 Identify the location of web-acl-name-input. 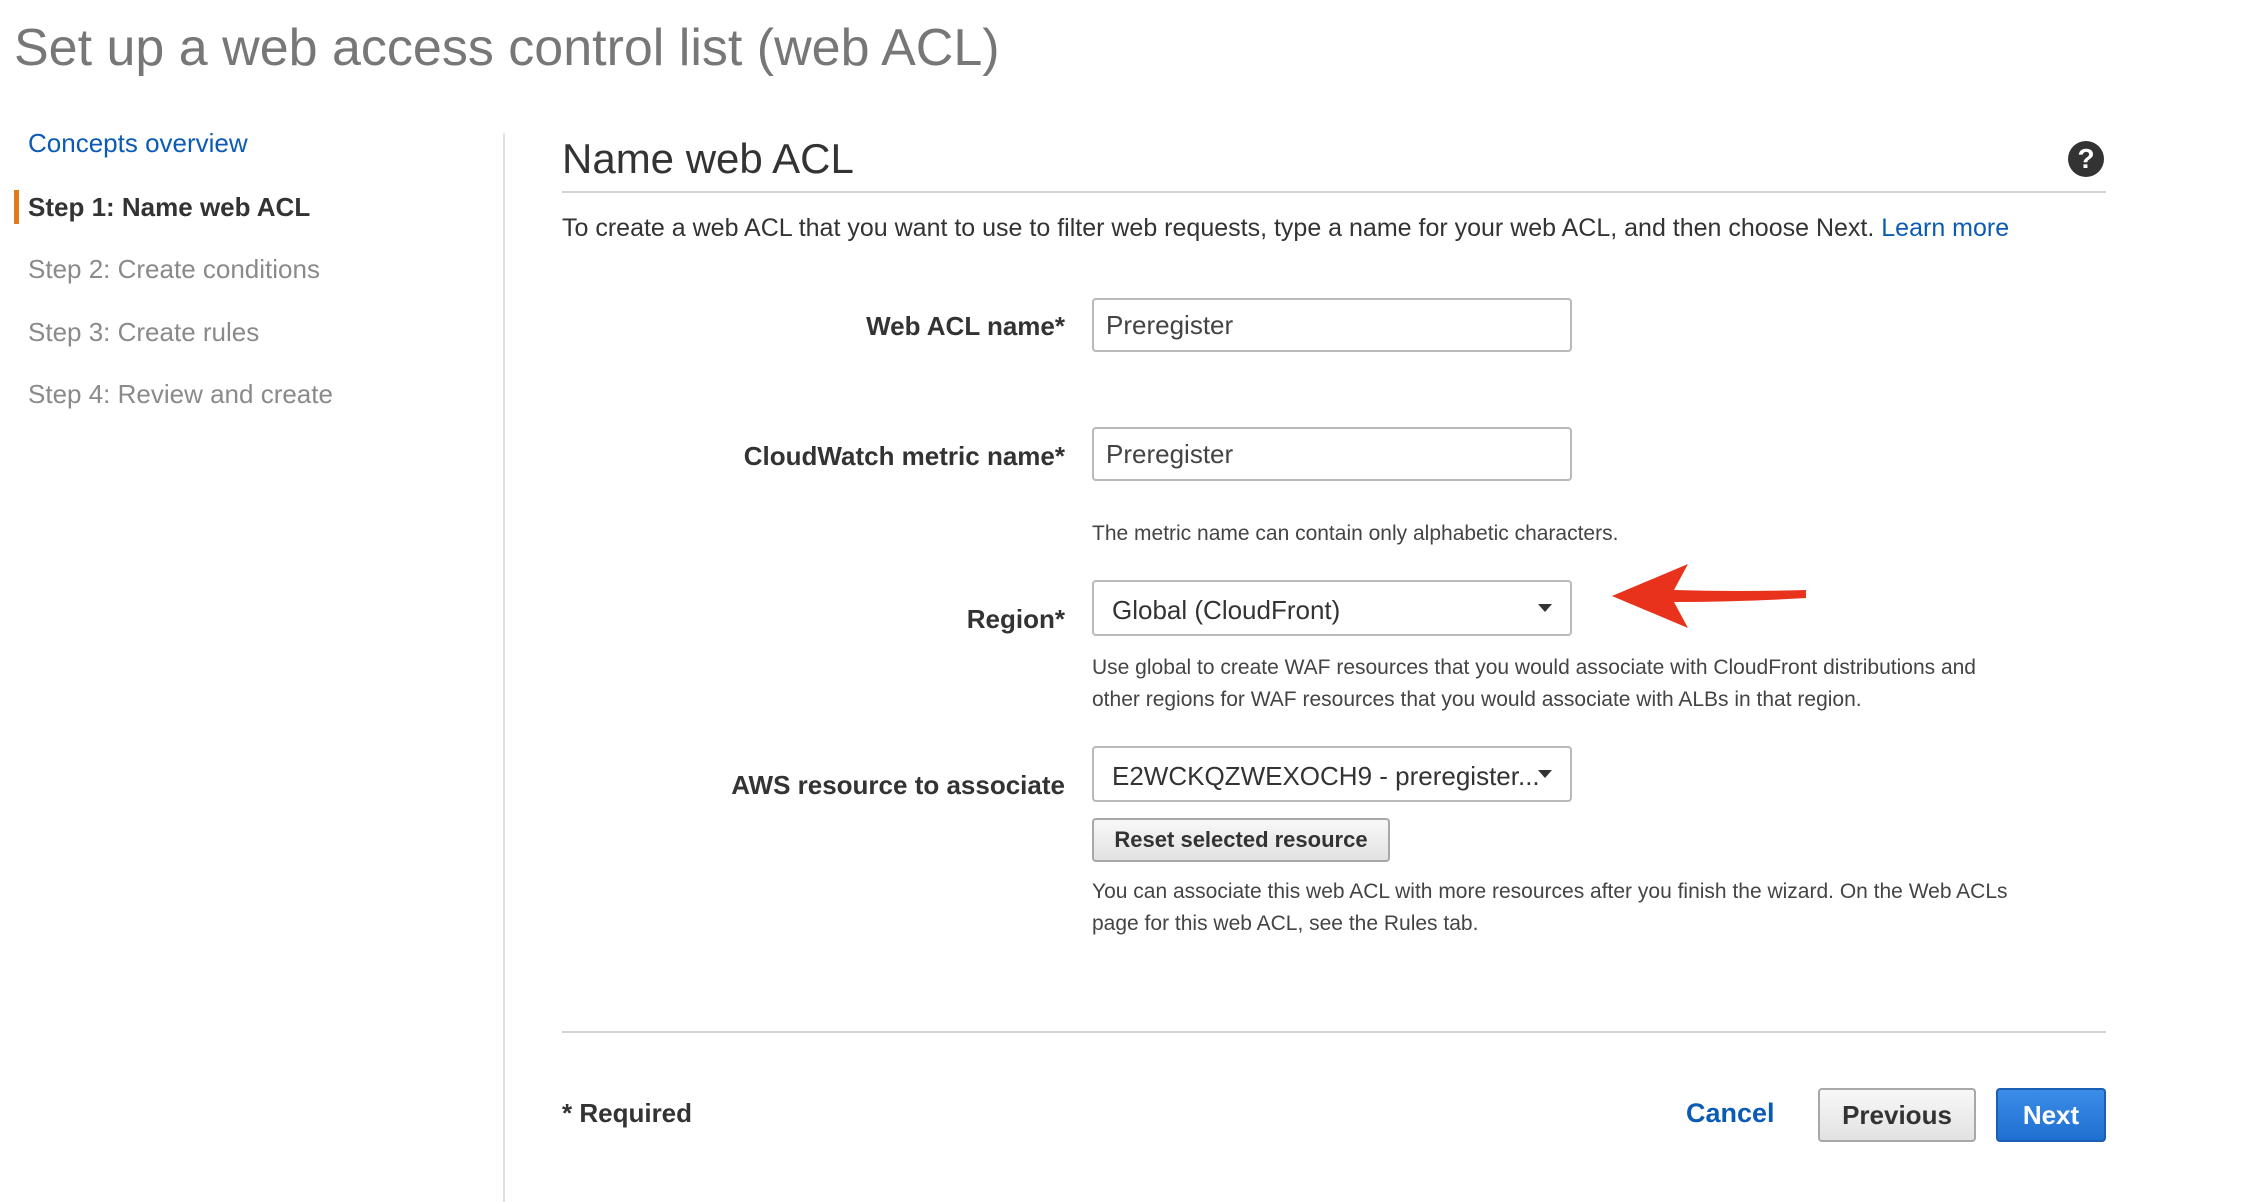
(1332, 325).